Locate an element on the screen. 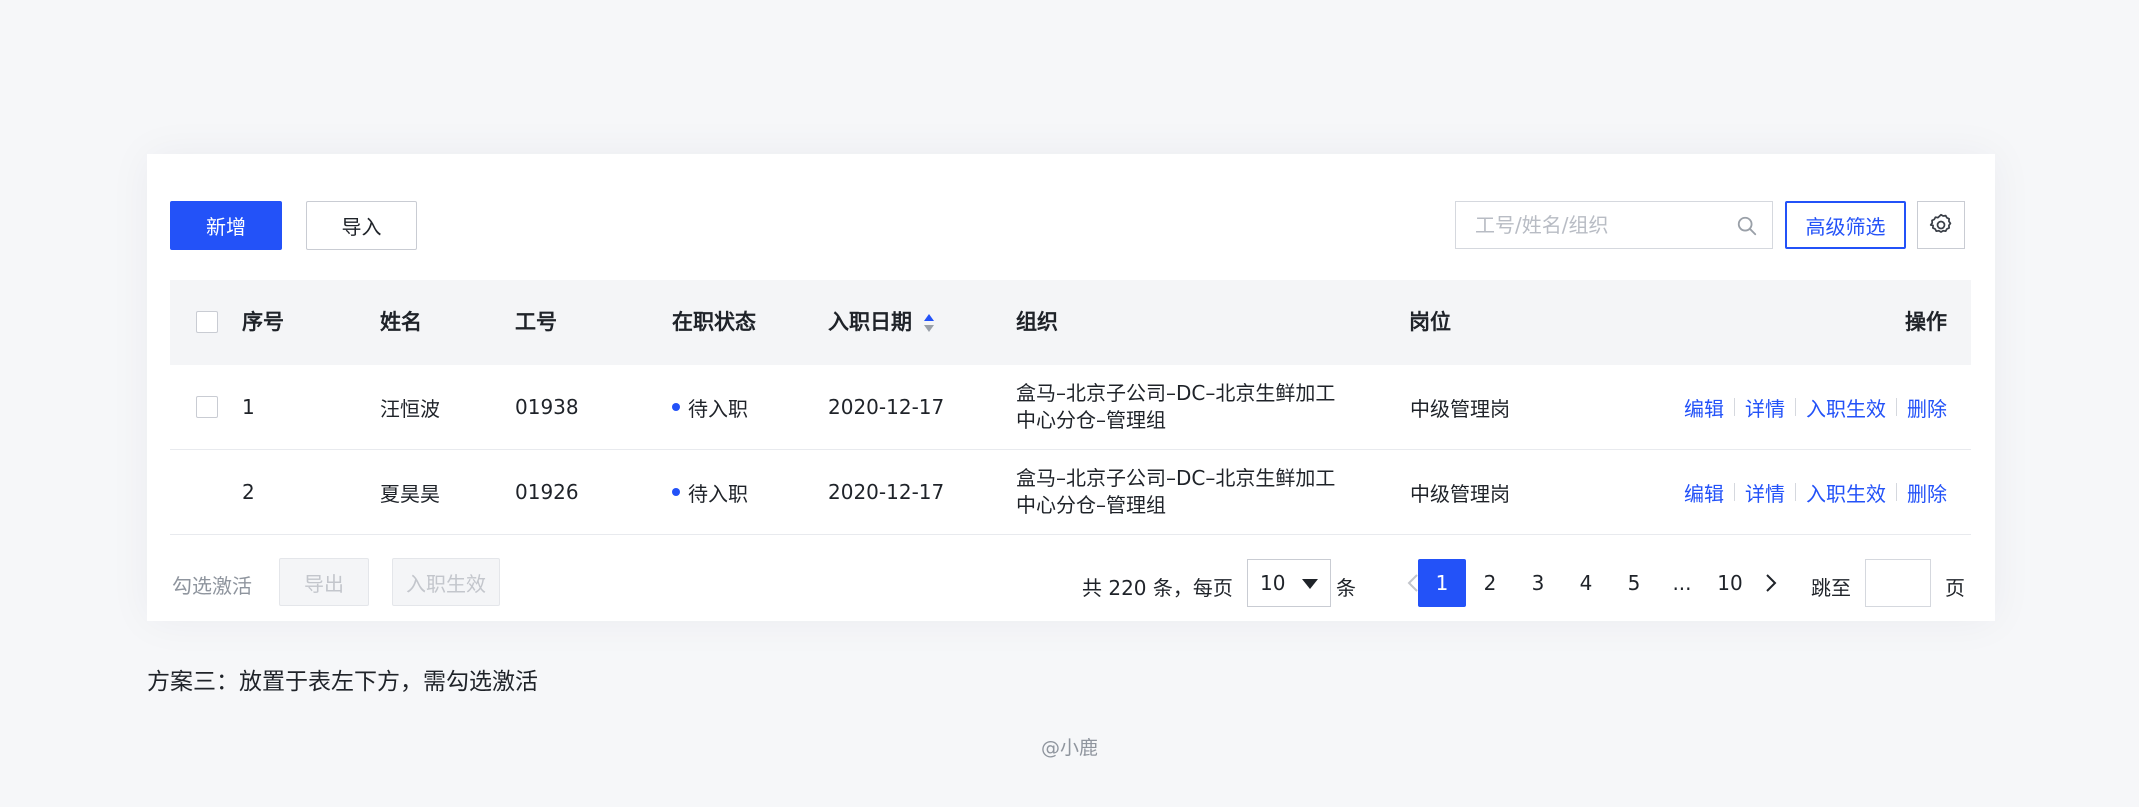 The width and height of the screenshot is (2139, 807). cell-index: 1 is located at coordinates (248, 407).